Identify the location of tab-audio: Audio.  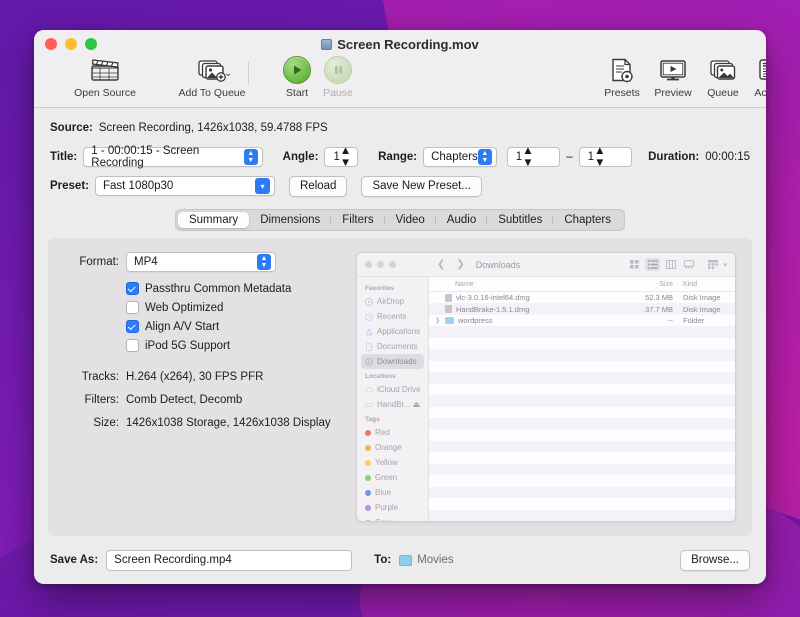
(462, 220).